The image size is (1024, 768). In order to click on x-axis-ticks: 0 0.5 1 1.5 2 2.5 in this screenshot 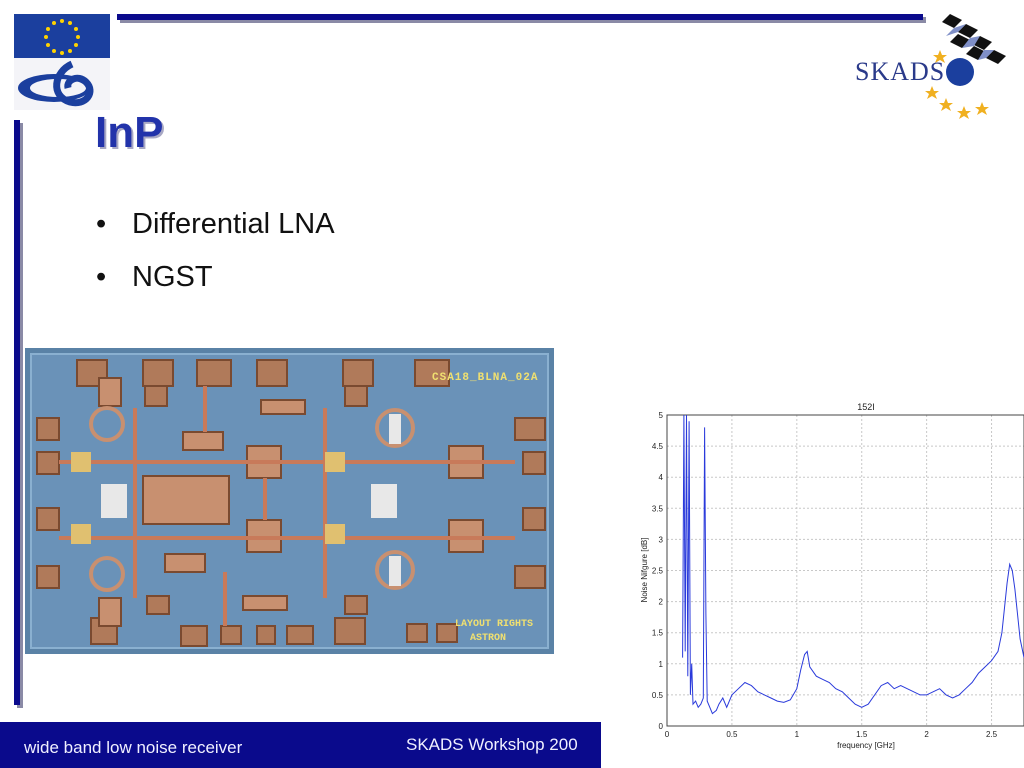, I will do `click(831, 734)`.